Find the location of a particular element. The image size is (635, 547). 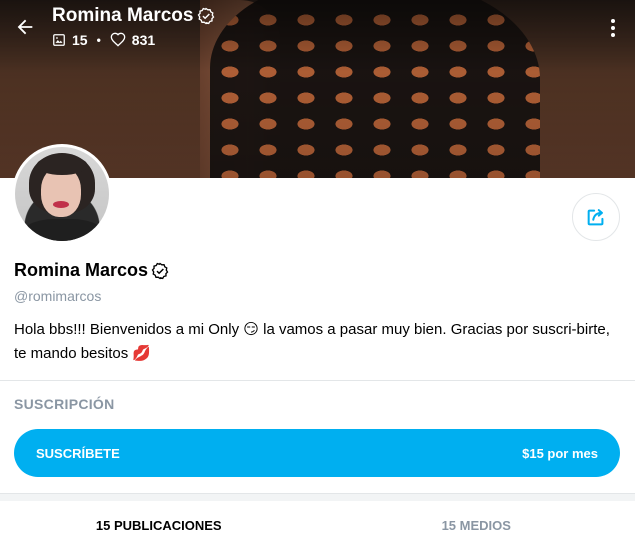

image-icon is located at coordinates (59, 40).